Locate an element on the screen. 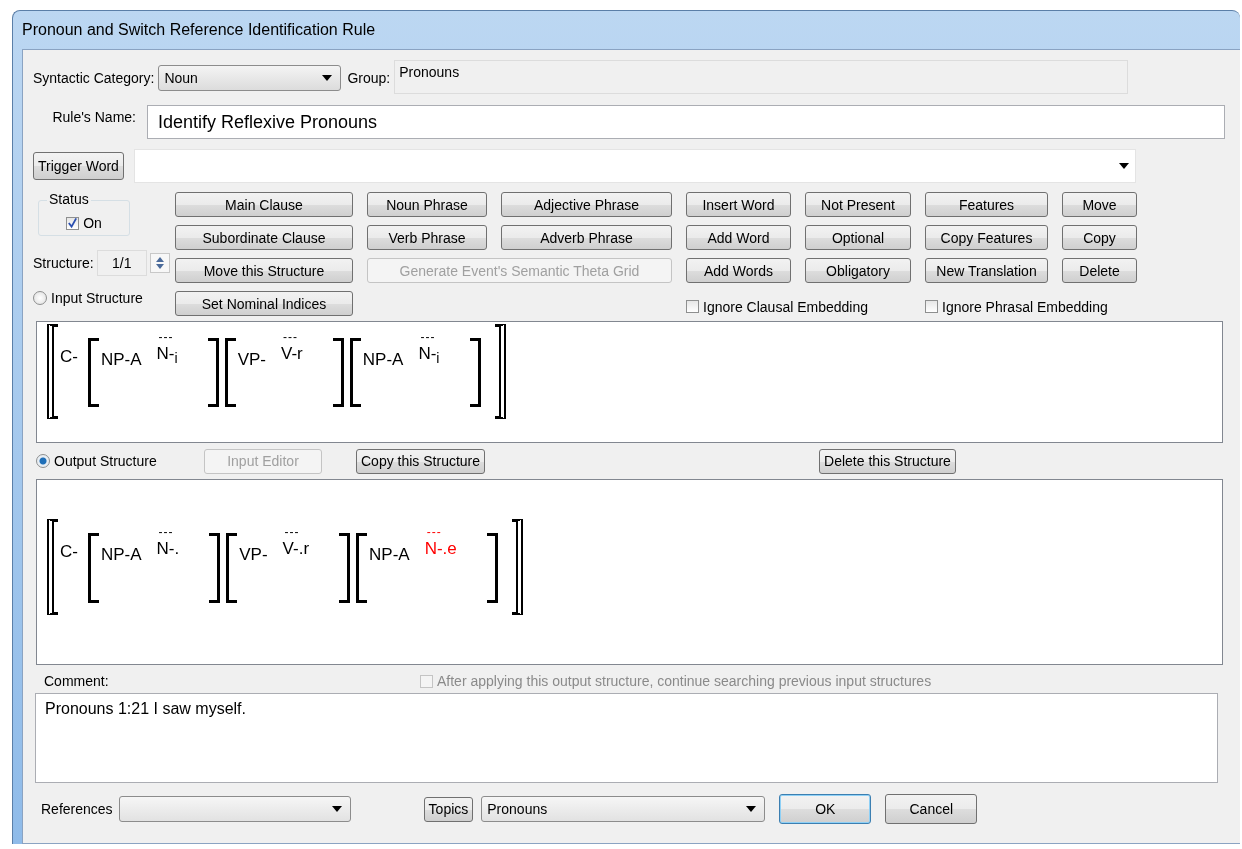  references-dropdown is located at coordinates (234, 809).